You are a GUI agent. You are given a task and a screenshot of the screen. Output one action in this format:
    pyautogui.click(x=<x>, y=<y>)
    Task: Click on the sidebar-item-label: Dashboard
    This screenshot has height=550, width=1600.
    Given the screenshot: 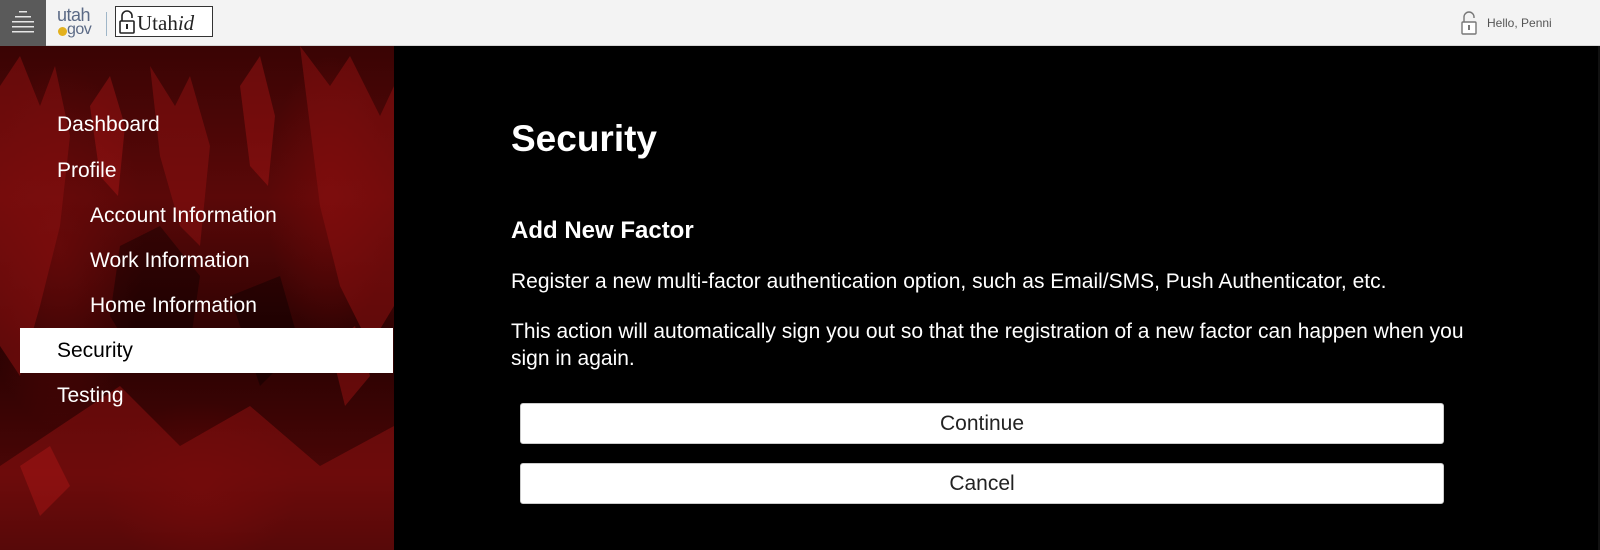 What is the action you would take?
    pyautogui.click(x=108, y=124)
    